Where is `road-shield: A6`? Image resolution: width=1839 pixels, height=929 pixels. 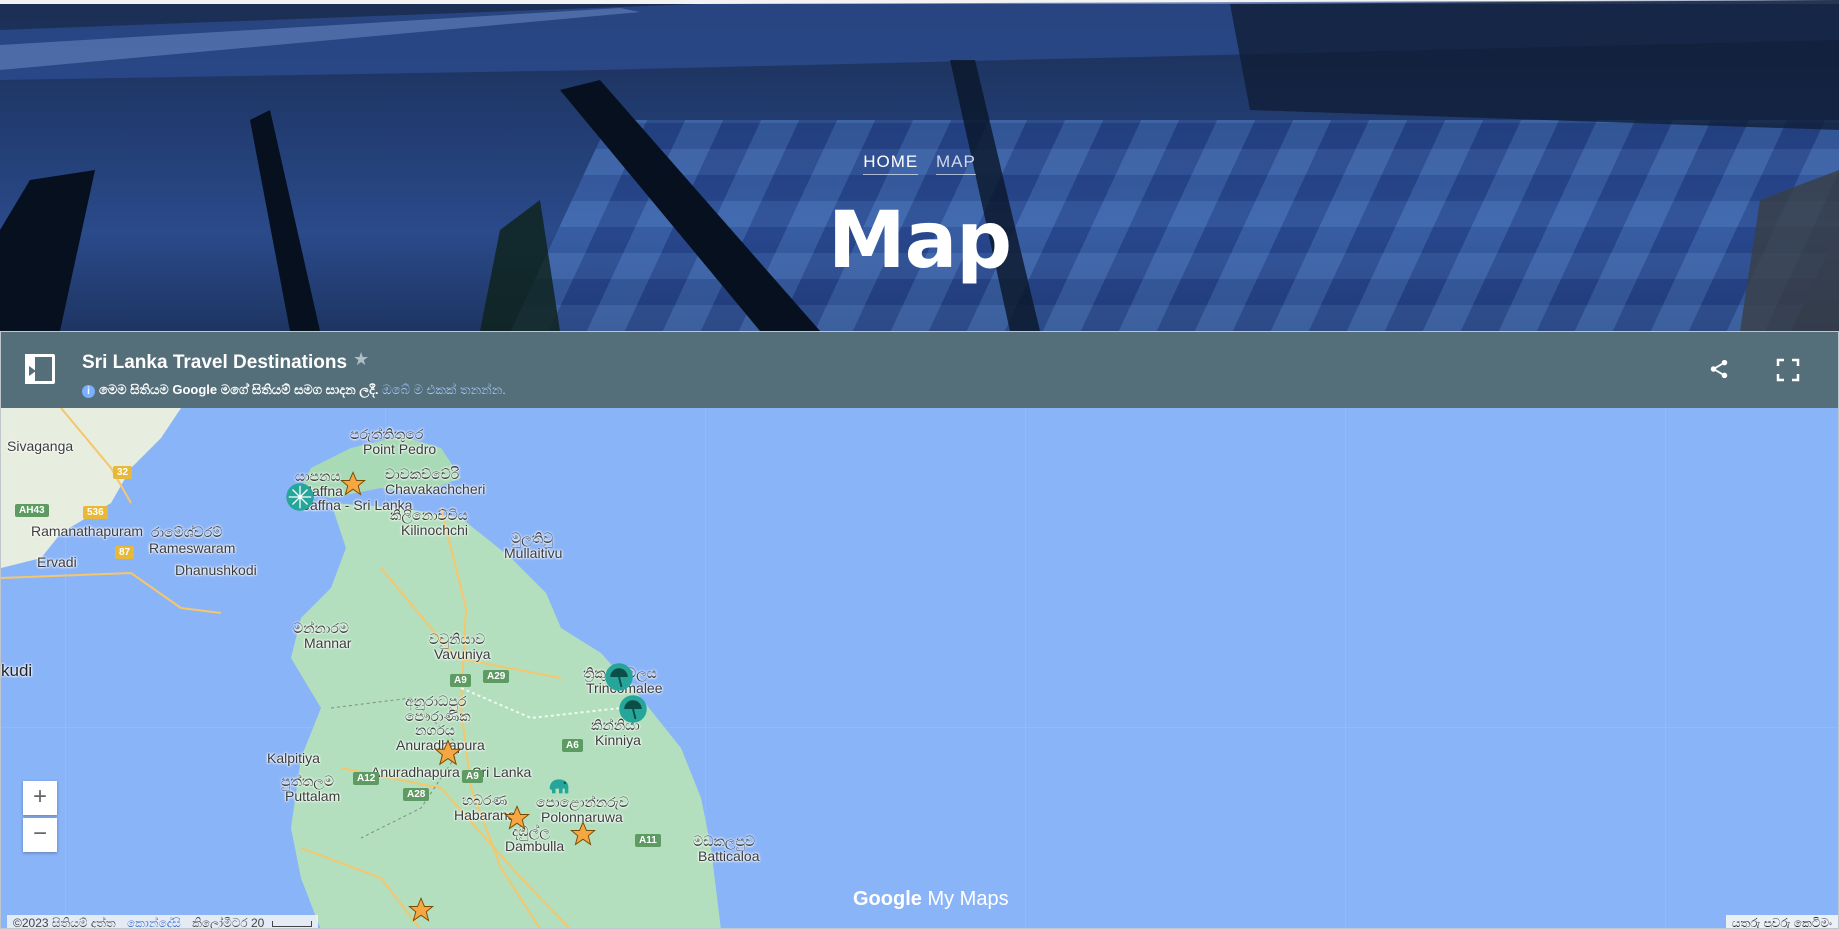 road-shield: A6 is located at coordinates (572, 745).